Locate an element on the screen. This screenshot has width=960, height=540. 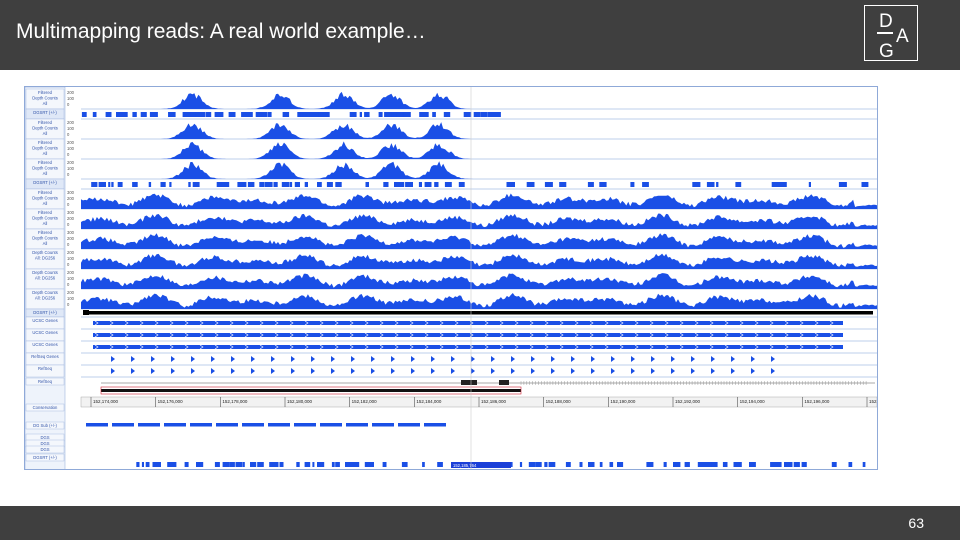
ruler-tick-label: 152,182,000 is located at coordinates (365, 401).